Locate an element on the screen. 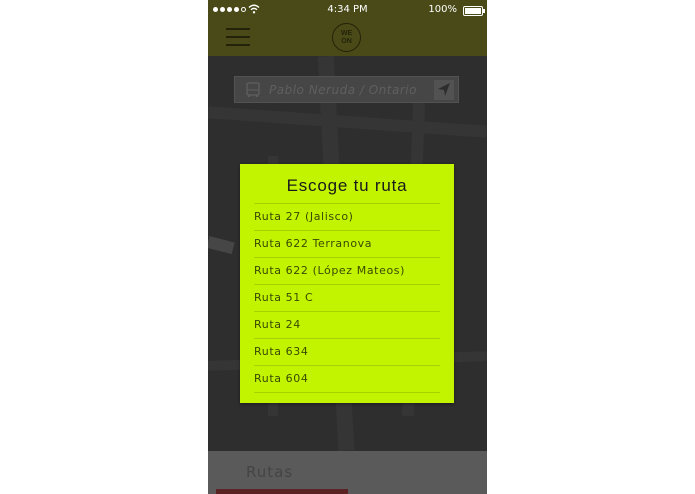  route-option: Ruta 634 is located at coordinates (347, 352).